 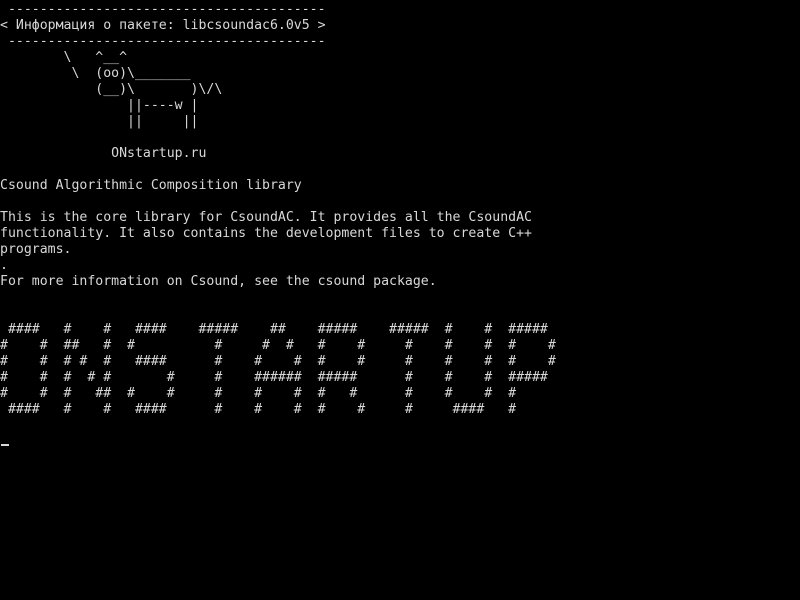 What do you see at coordinates (4, 265) in the screenshot?
I see `package-description-line: .` at bounding box center [4, 265].